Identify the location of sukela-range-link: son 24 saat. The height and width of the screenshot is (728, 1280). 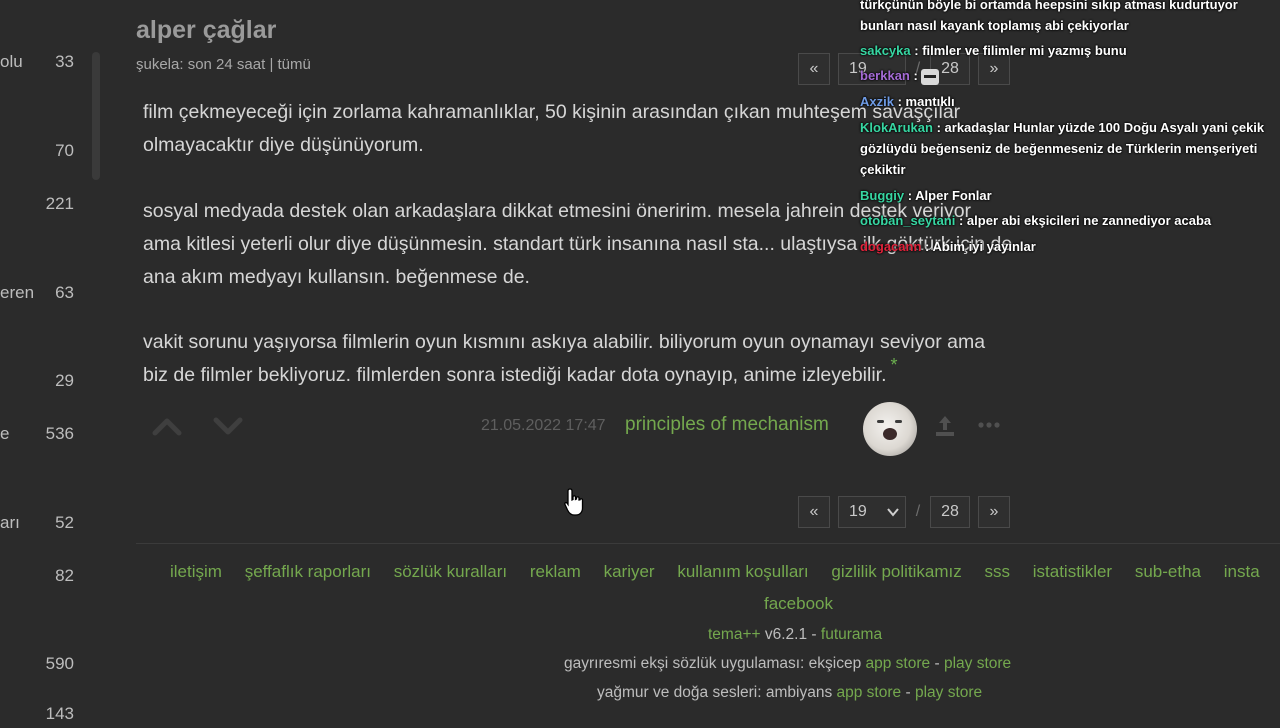
(227, 64).